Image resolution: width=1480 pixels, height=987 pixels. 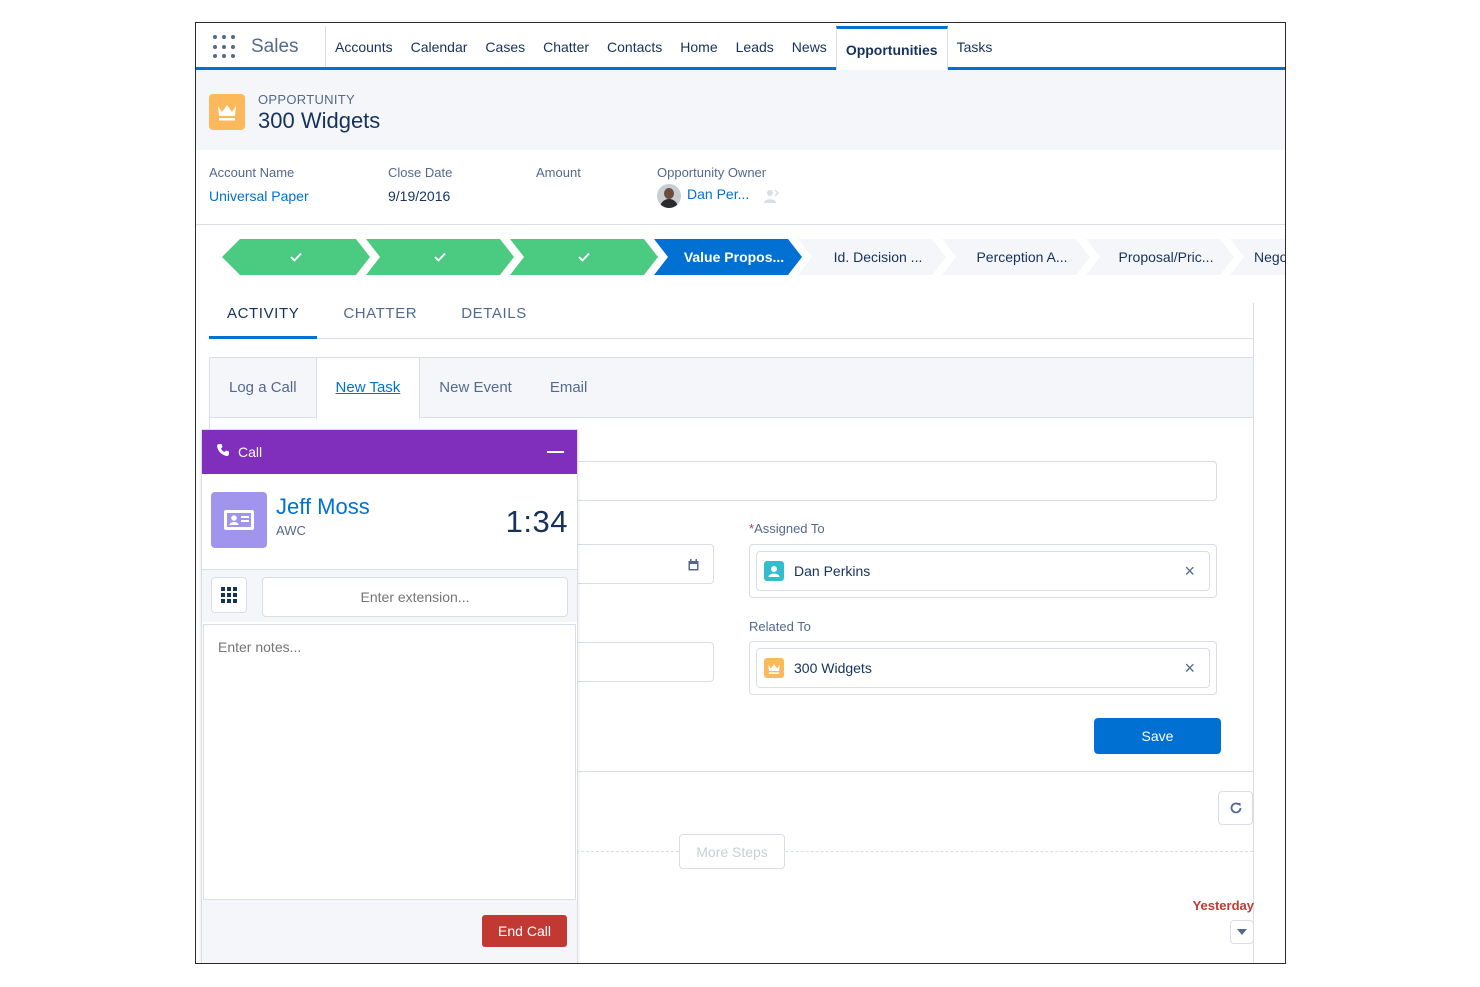 What do you see at coordinates (698, 45) in the screenshot?
I see `nav-item-home: Home` at bounding box center [698, 45].